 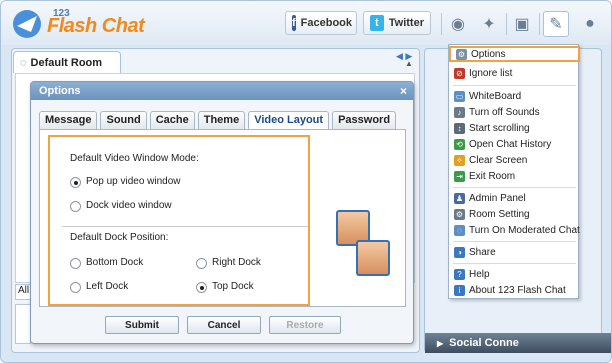 What do you see at coordinates (67, 62) in the screenshot?
I see `tab-default-room: ◌ Default Room` at bounding box center [67, 62].